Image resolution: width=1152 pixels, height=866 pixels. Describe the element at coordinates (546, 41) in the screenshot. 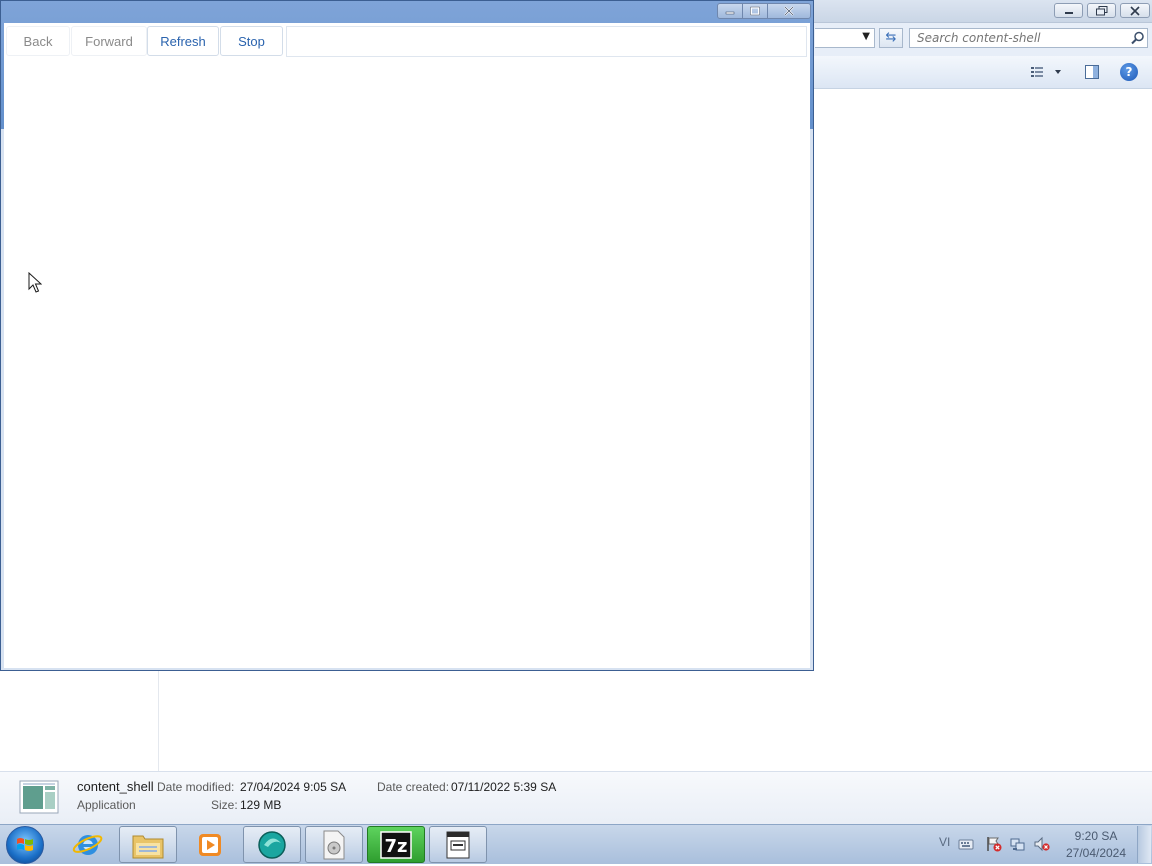

I see `url-input` at that location.